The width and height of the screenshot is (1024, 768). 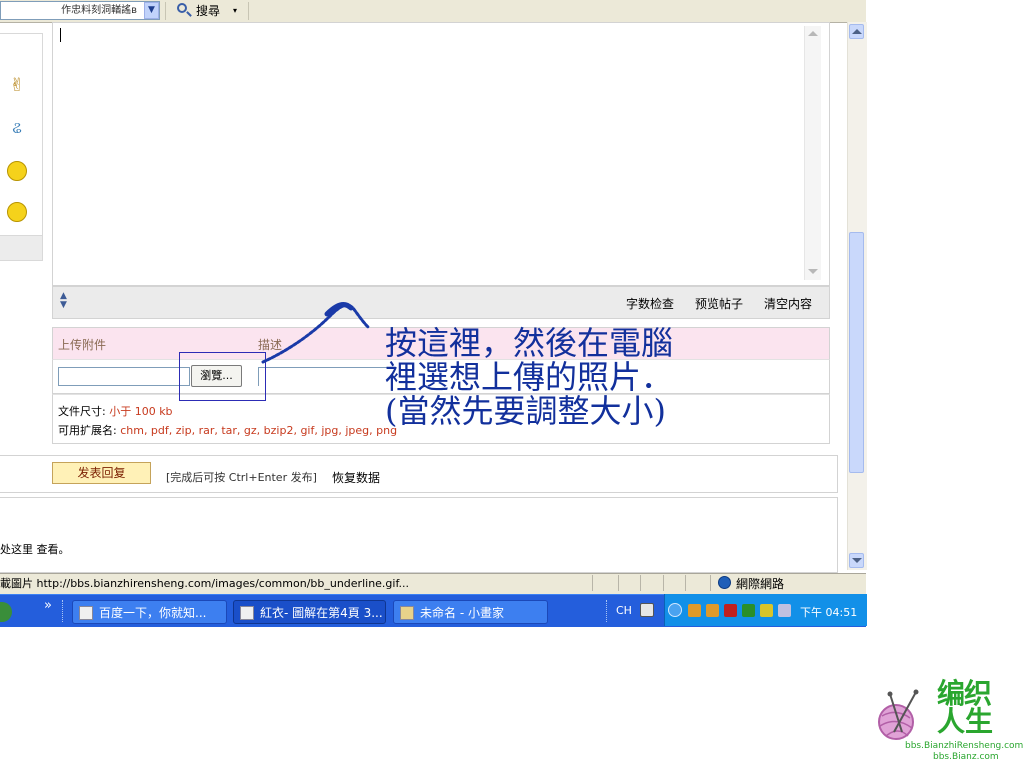 I want to click on ctrl-enter-hint: [完成后可按 Ctrl+Enter 发布], so click(x=241, y=477).